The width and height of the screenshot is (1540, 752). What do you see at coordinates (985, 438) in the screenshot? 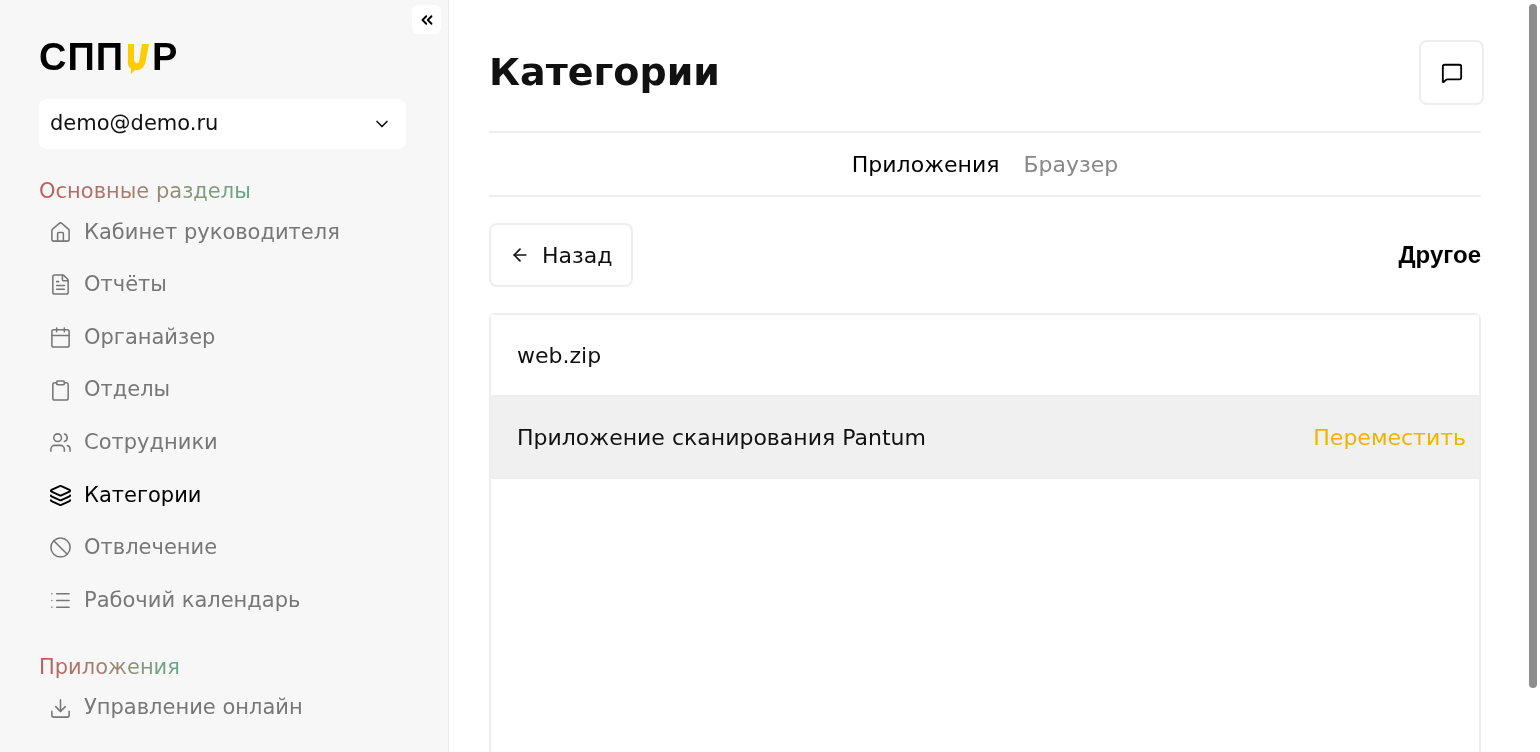
I see `list-row: Приложение сканирования Pantum Переместить` at bounding box center [985, 438].